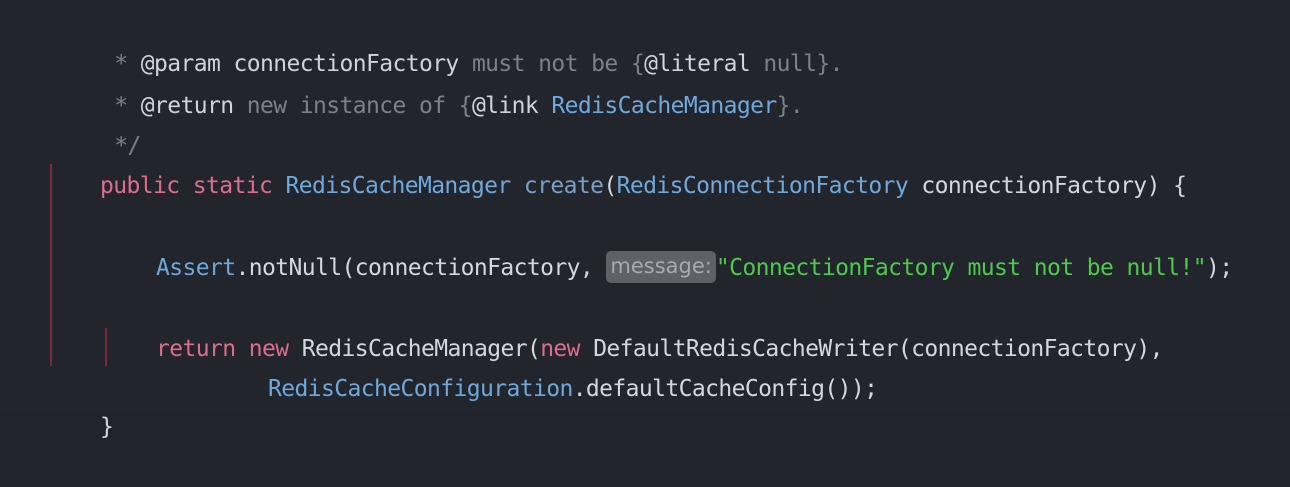 This screenshot has height=487, width=1290. What do you see at coordinates (564, 186) in the screenshot?
I see `method-name: create` at bounding box center [564, 186].